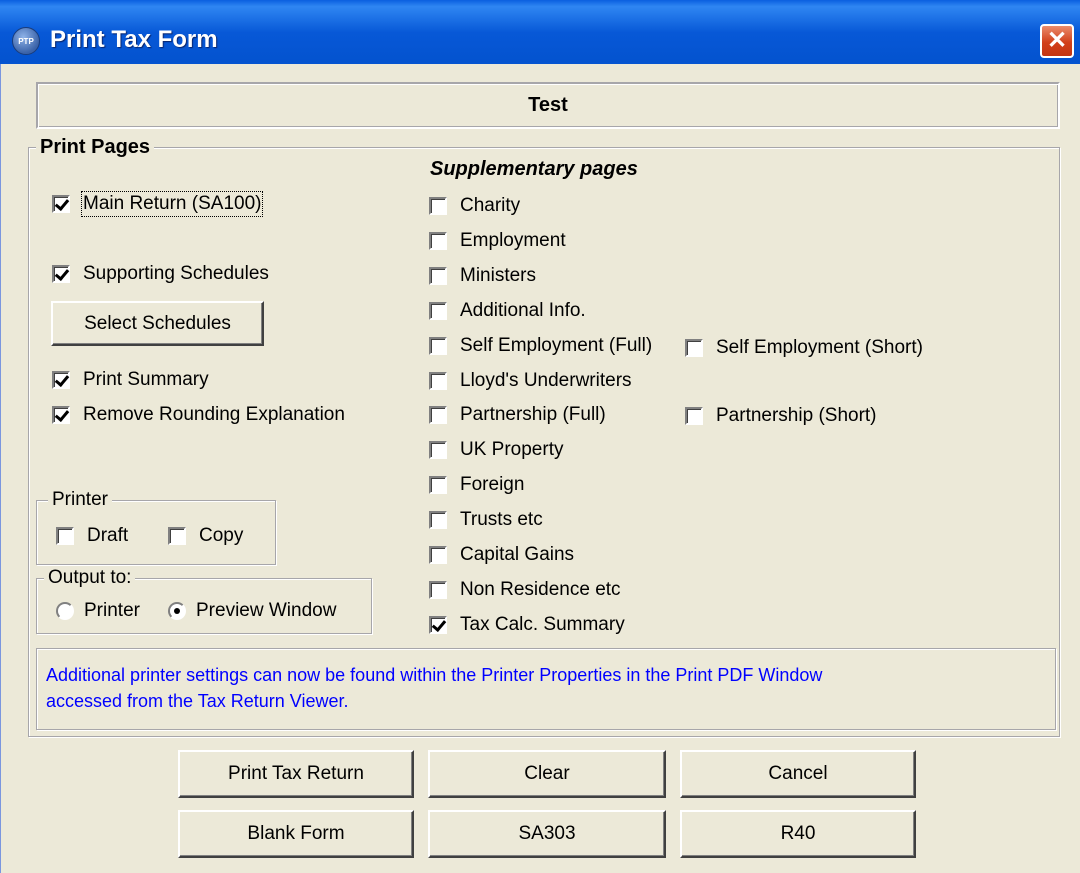  I want to click on client-name-display: Test, so click(548, 105).